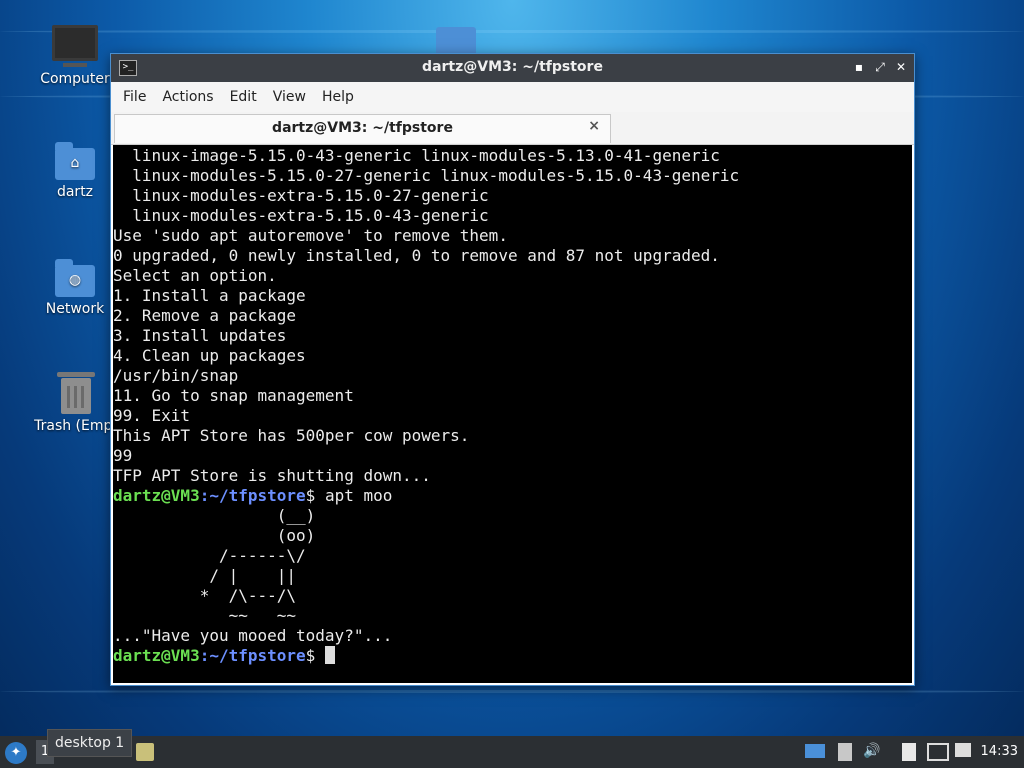 This screenshot has width=1024, height=768. What do you see at coordinates (938, 752) in the screenshot?
I see `network-status-icon` at bounding box center [938, 752].